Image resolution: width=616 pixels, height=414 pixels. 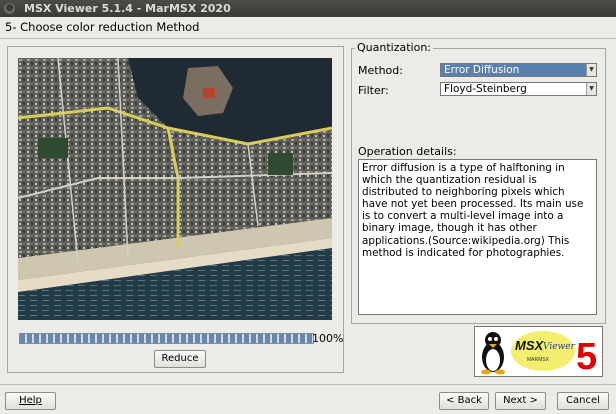 I want to click on method-value: Error Diffusion, so click(x=482, y=70).